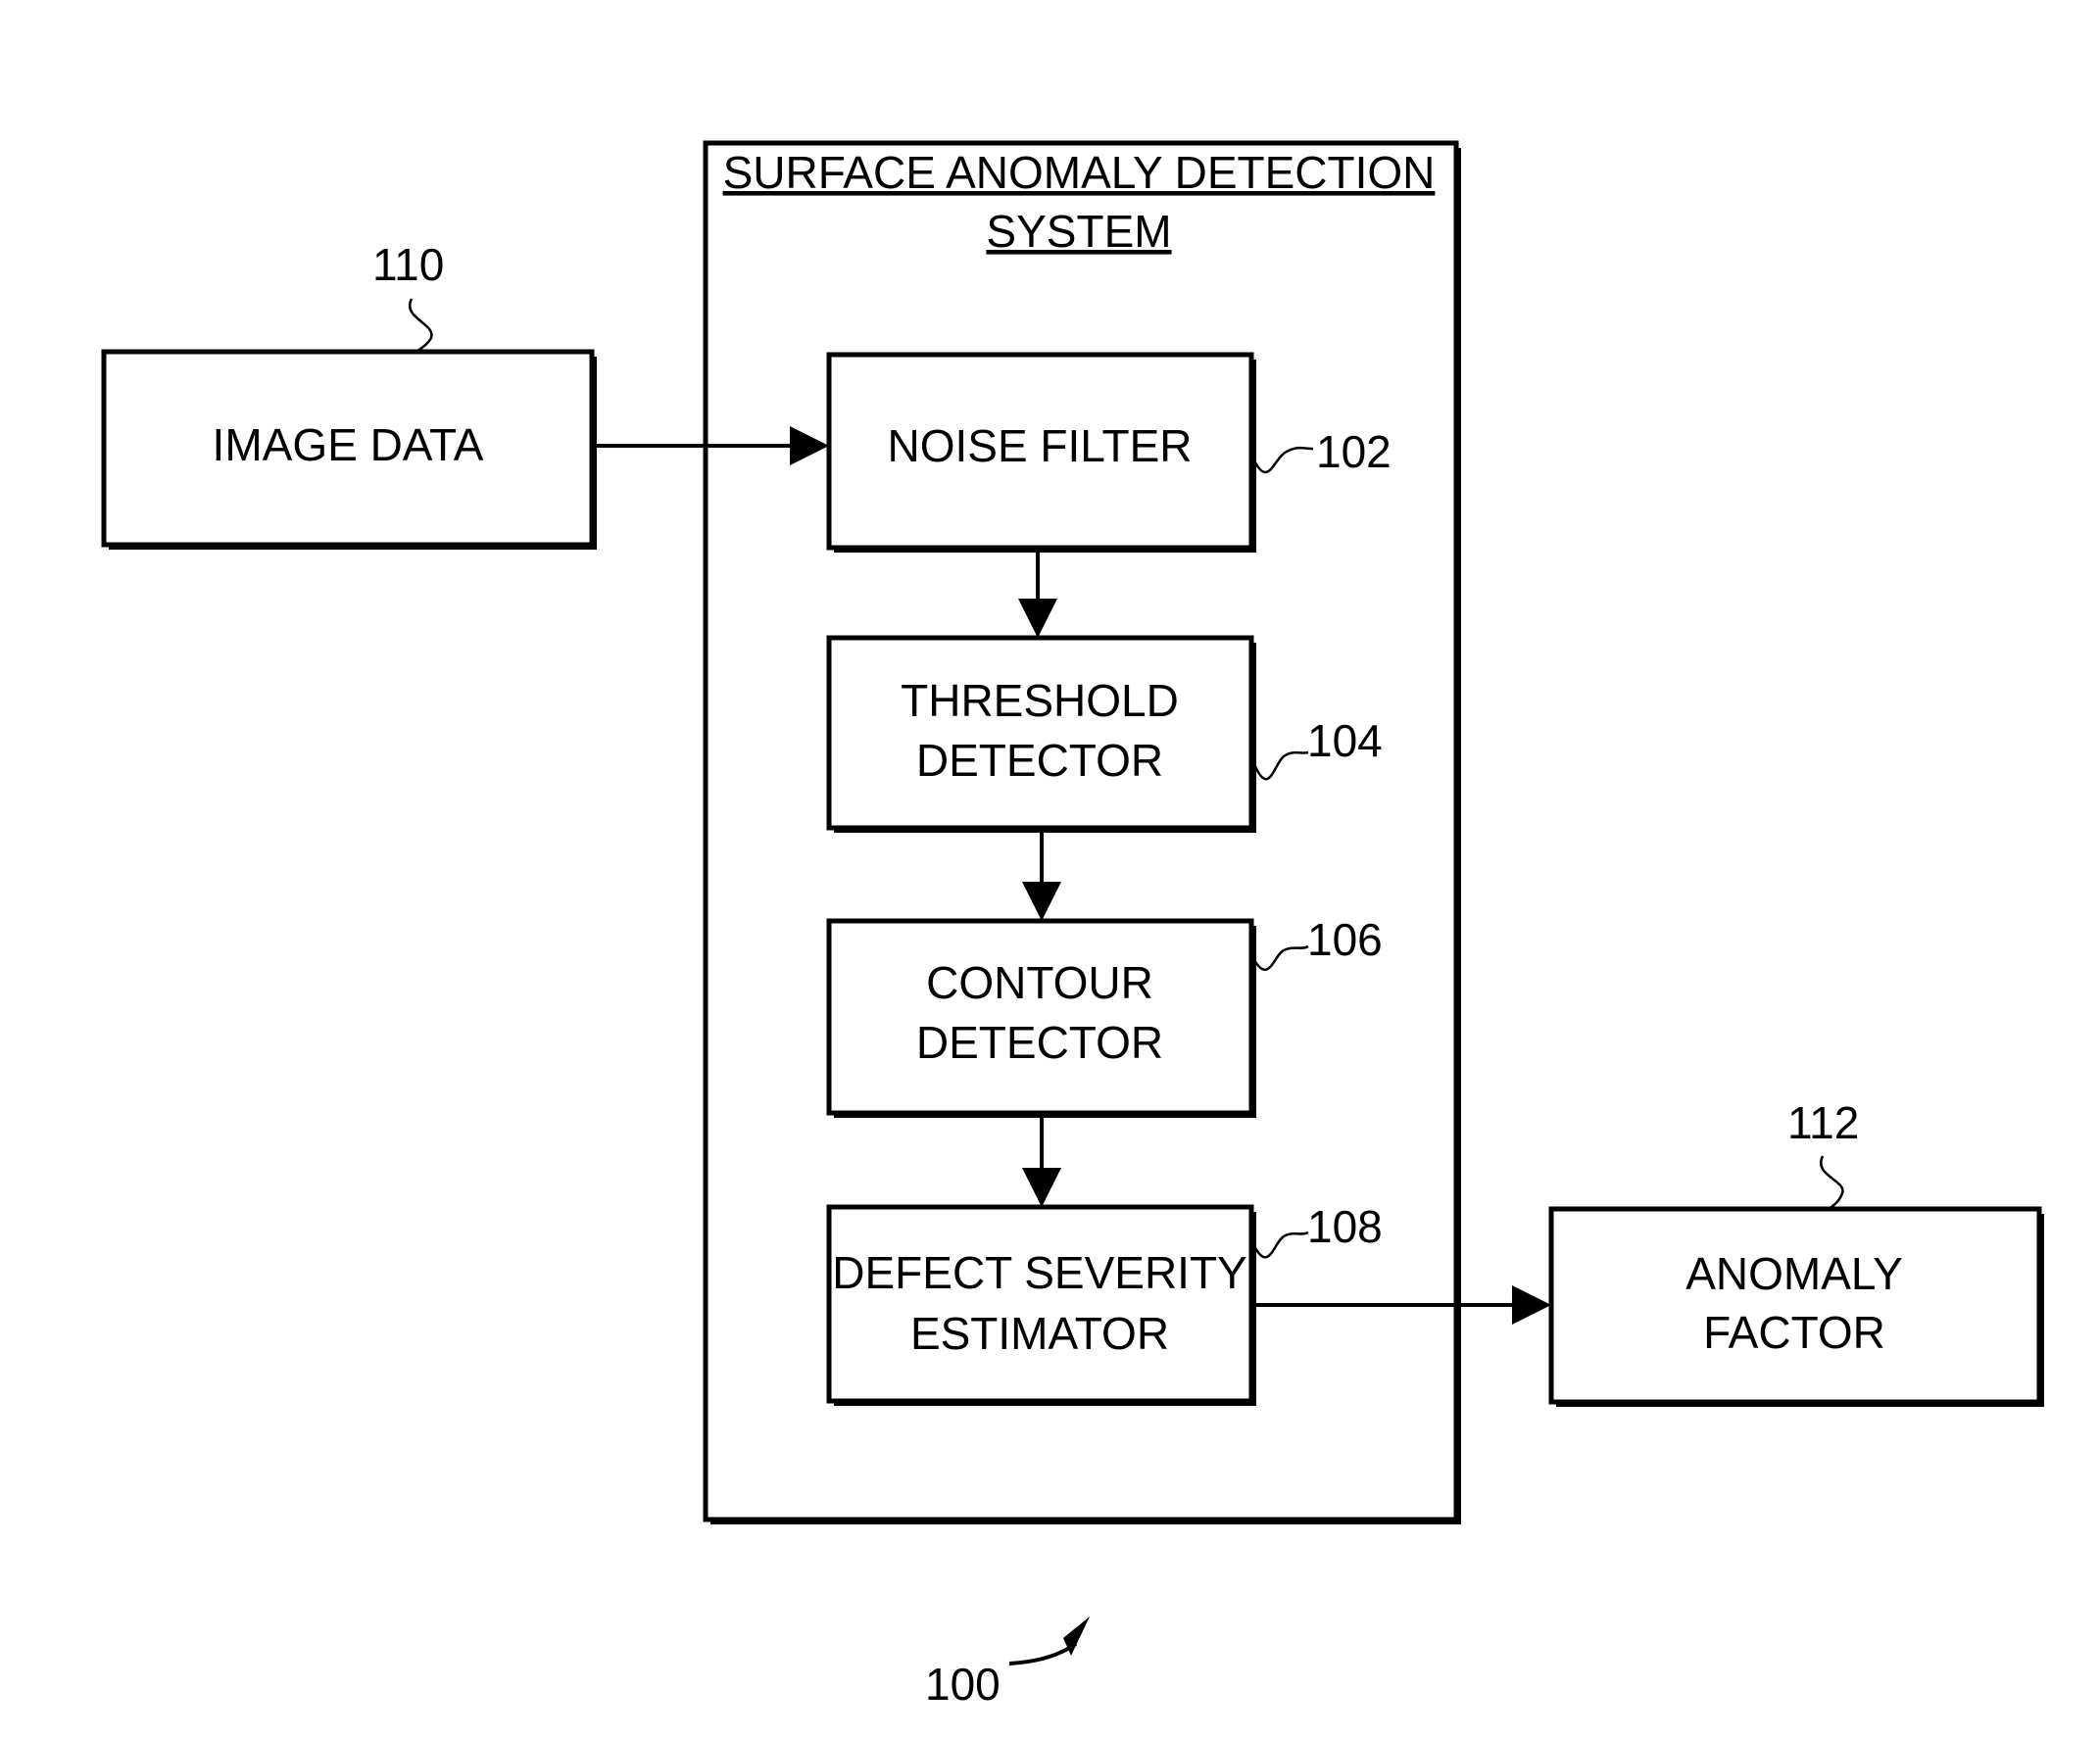  I want to click on system-title-line1: SURFACE ANOMALY DETECTION, so click(1079, 172).